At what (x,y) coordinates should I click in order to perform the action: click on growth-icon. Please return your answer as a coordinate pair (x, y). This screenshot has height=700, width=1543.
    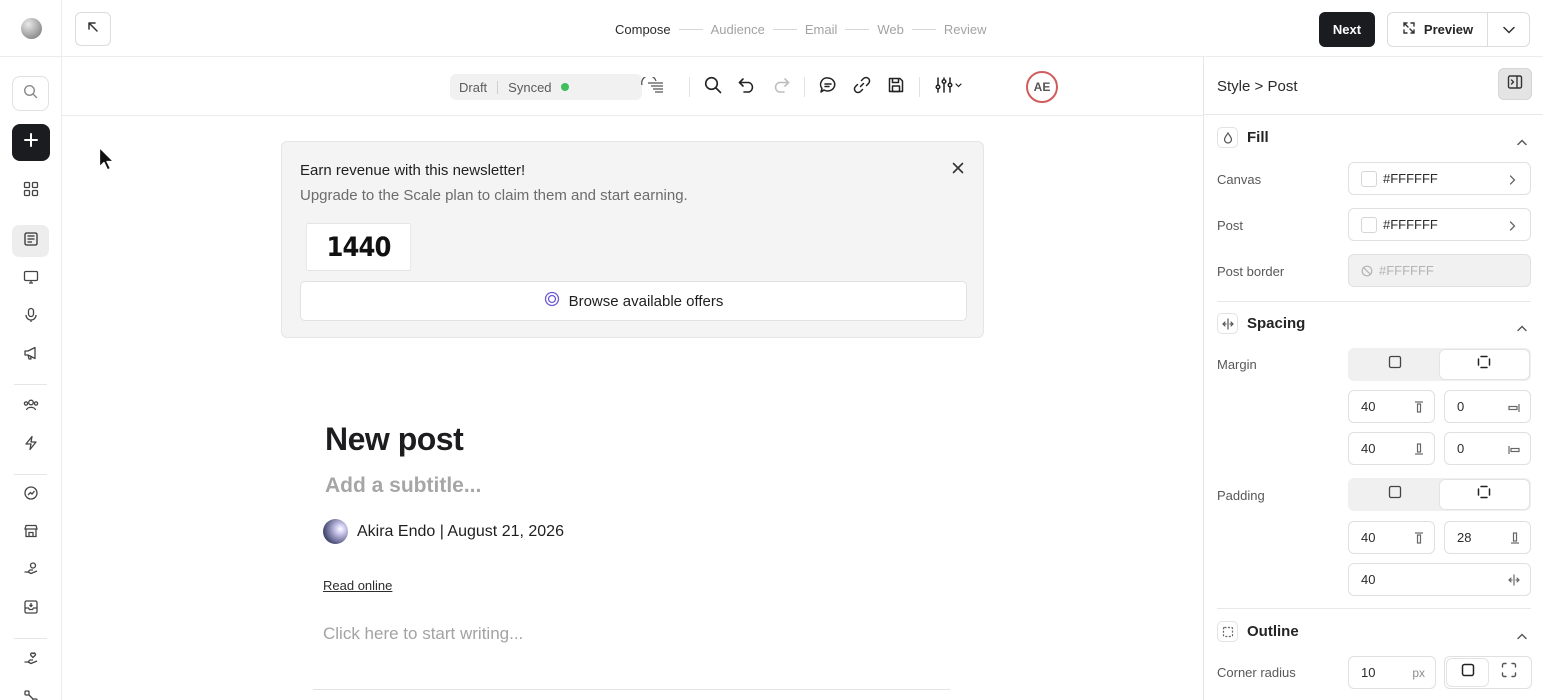
    Looking at the image, I should click on (31, 495).